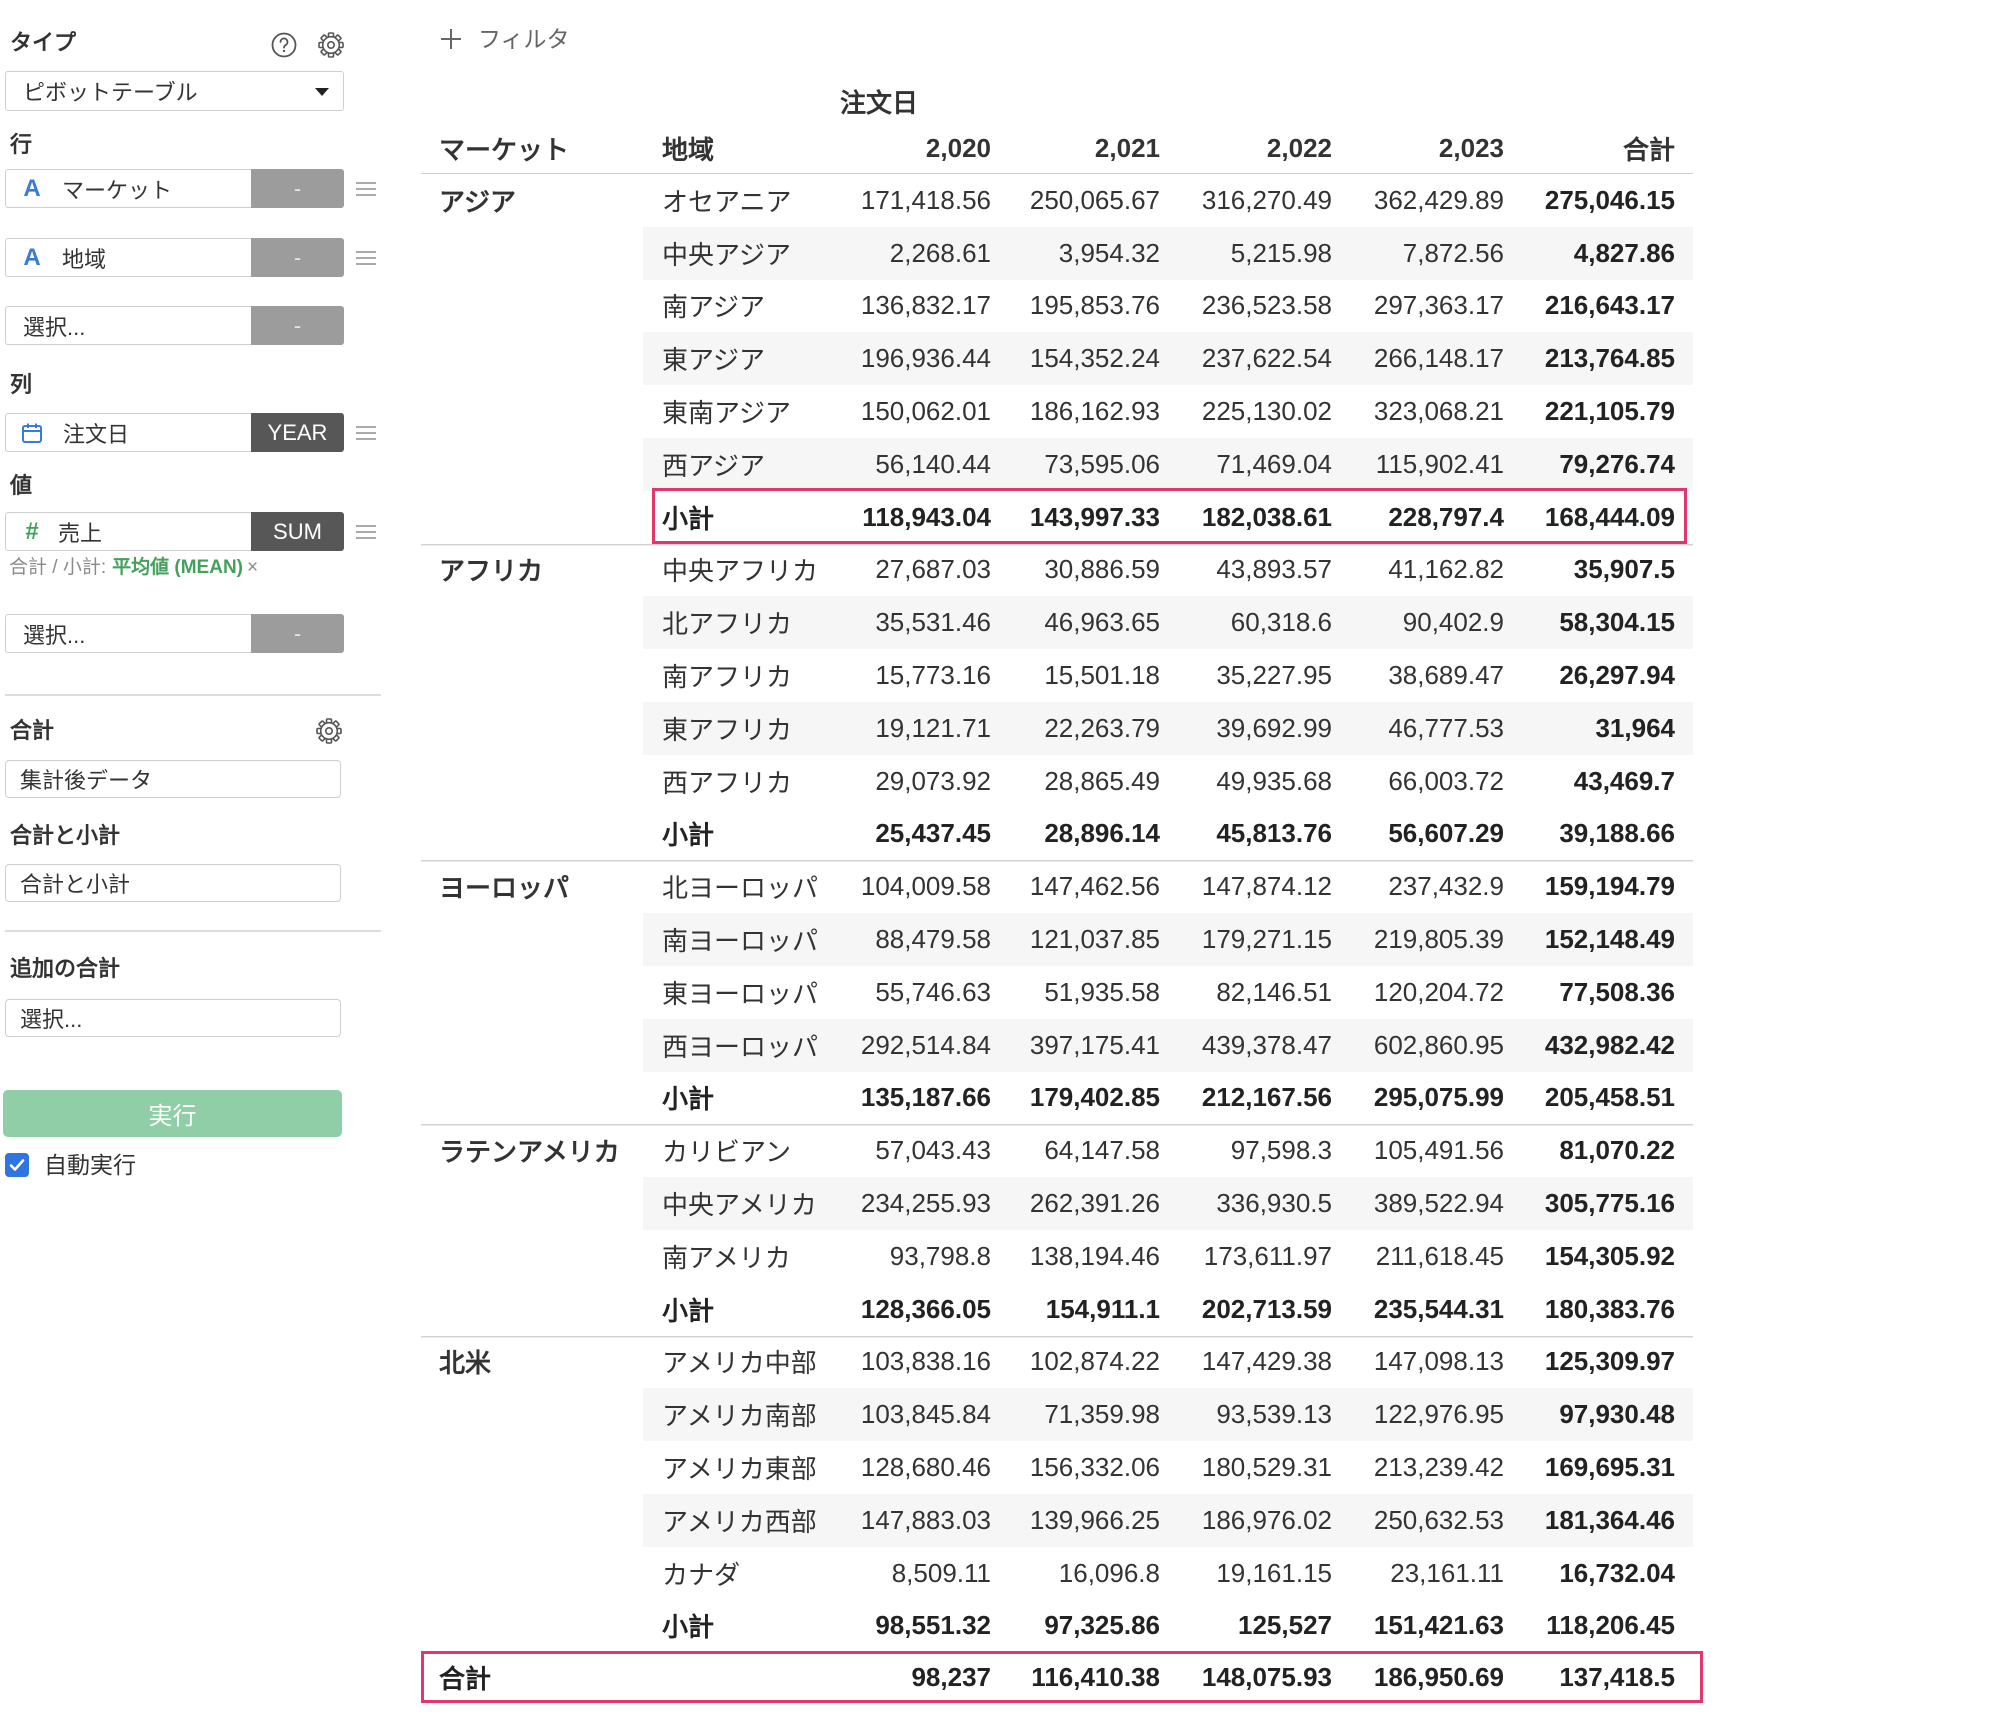 The image size is (2008, 1716). What do you see at coordinates (173, 779) in the screenshot?
I see `totals-source-select: 集計後データ` at bounding box center [173, 779].